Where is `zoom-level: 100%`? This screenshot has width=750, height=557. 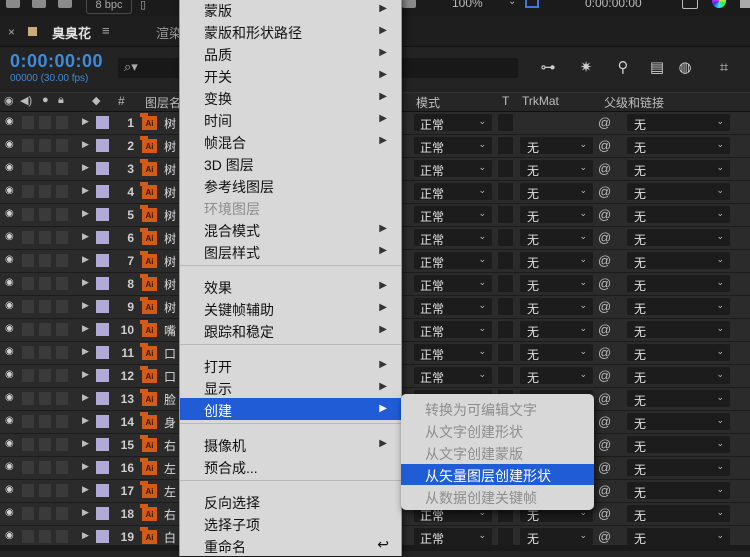
zoom-level: 100% is located at coordinates (467, 5).